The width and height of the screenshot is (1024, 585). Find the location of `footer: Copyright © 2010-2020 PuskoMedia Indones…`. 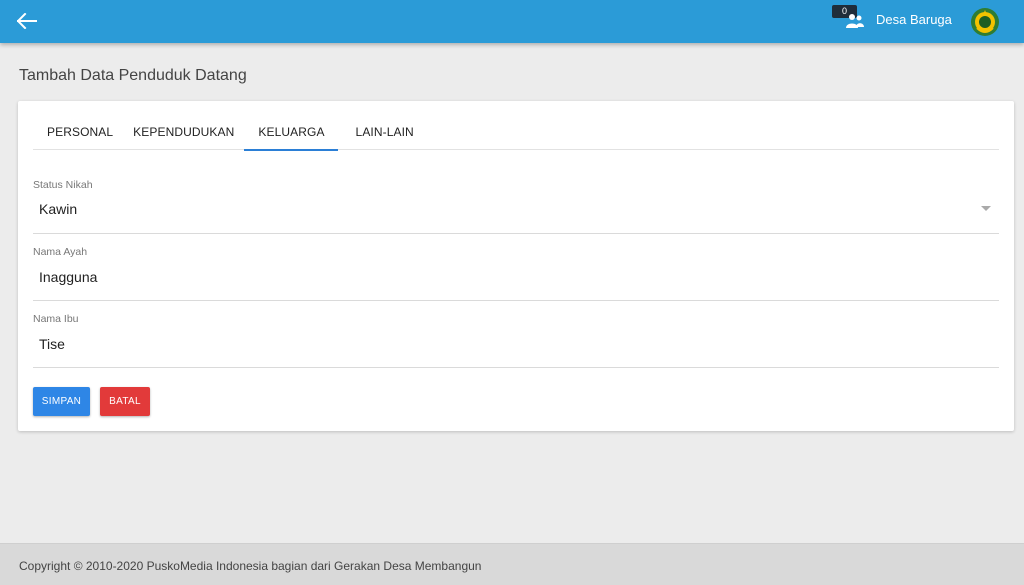

footer: Copyright © 2010-2020 PuskoMedia Indones… is located at coordinates (512, 564).